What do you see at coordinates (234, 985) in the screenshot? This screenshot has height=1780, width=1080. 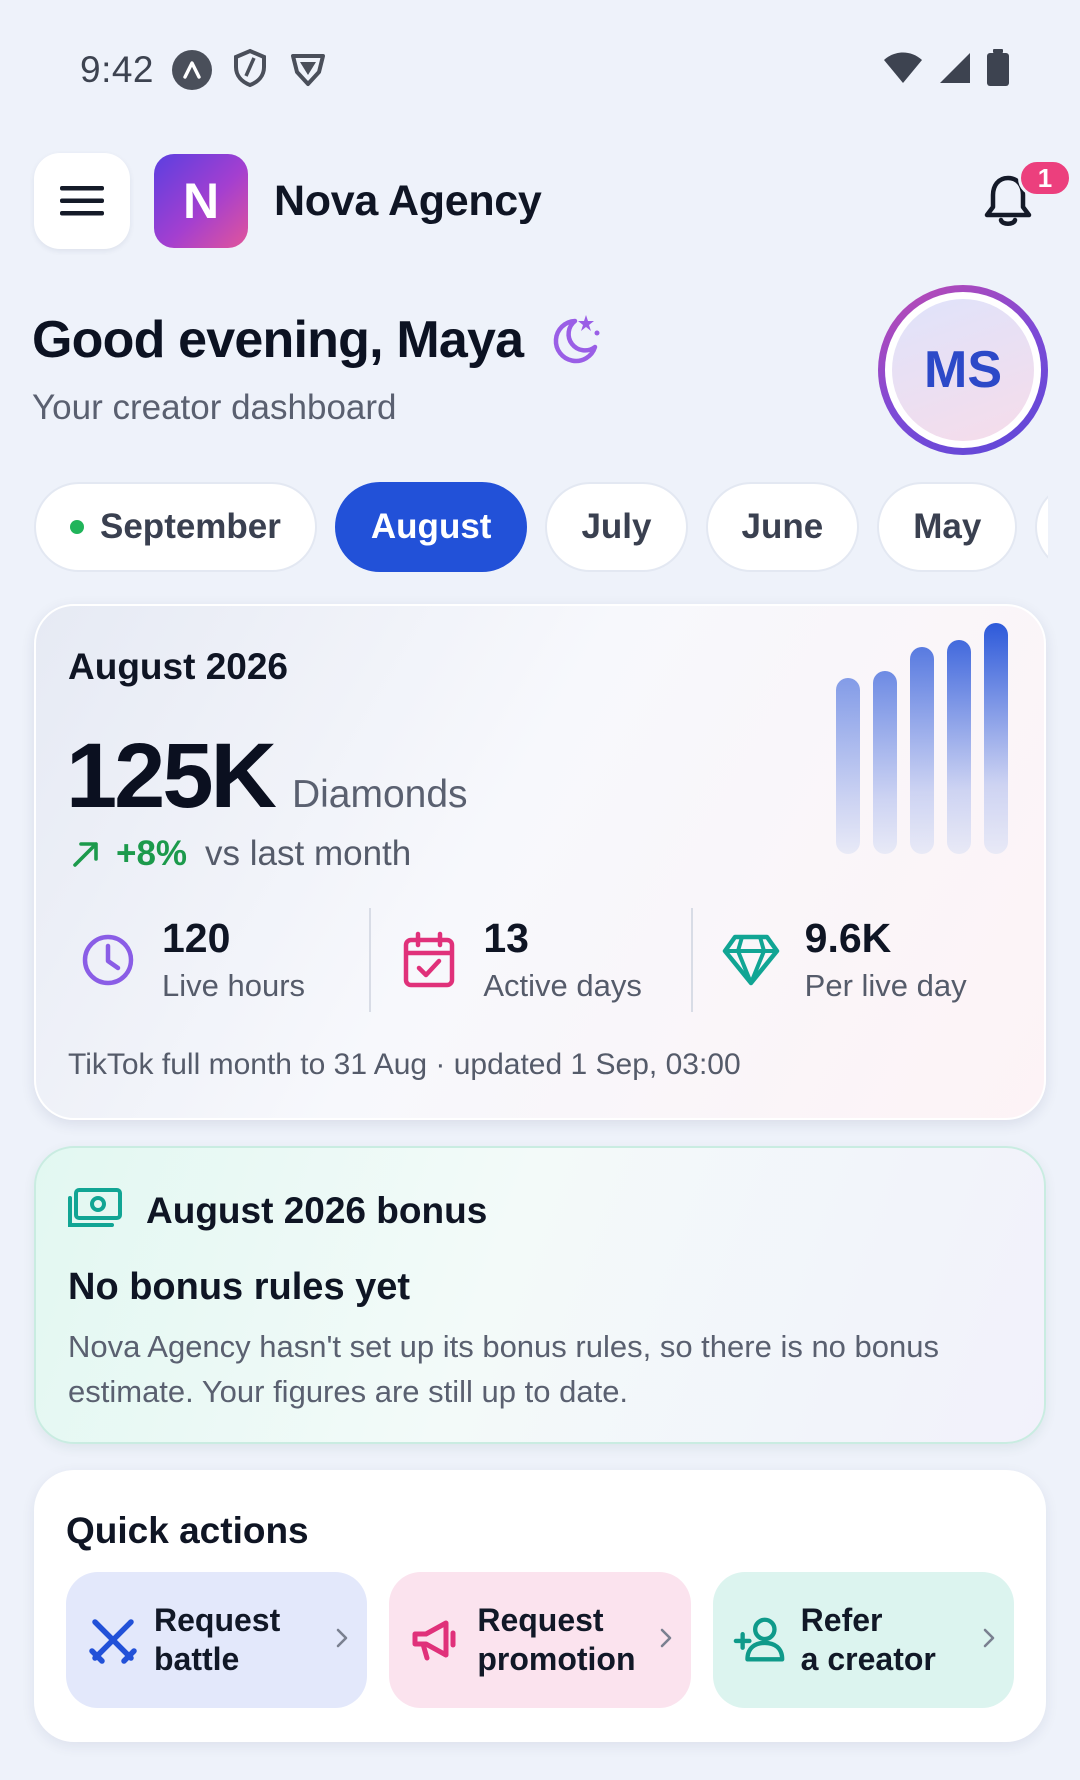 I see `stat-label: Live hours` at bounding box center [234, 985].